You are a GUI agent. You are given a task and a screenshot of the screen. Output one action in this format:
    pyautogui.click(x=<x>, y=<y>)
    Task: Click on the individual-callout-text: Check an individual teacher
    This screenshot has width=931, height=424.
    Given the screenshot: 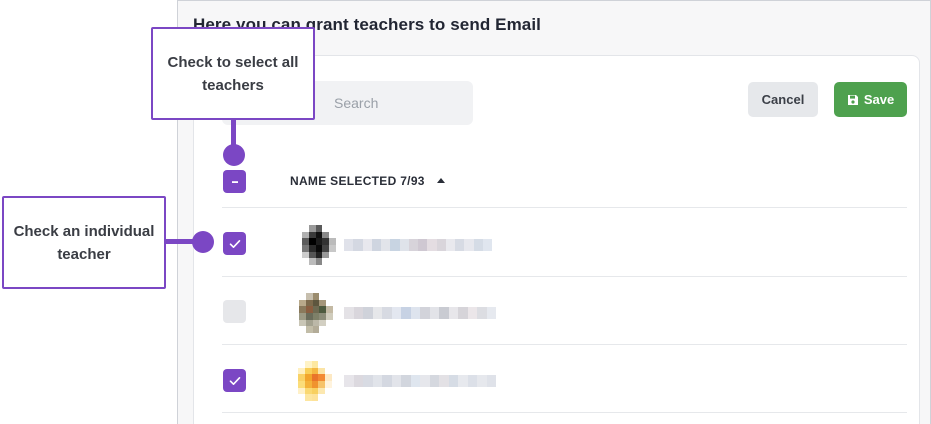 What is the action you would take?
    pyautogui.click(x=84, y=242)
    